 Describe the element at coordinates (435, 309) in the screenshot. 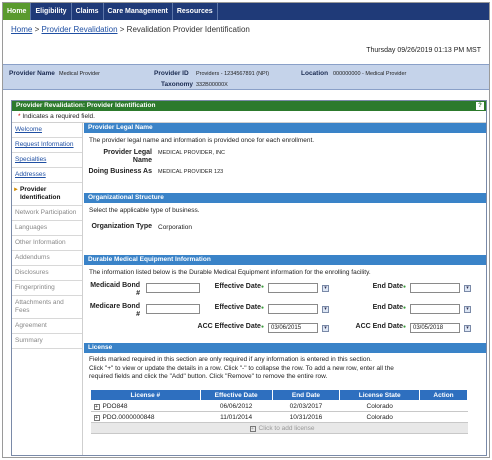

I see `medicare-end-date-input` at that location.